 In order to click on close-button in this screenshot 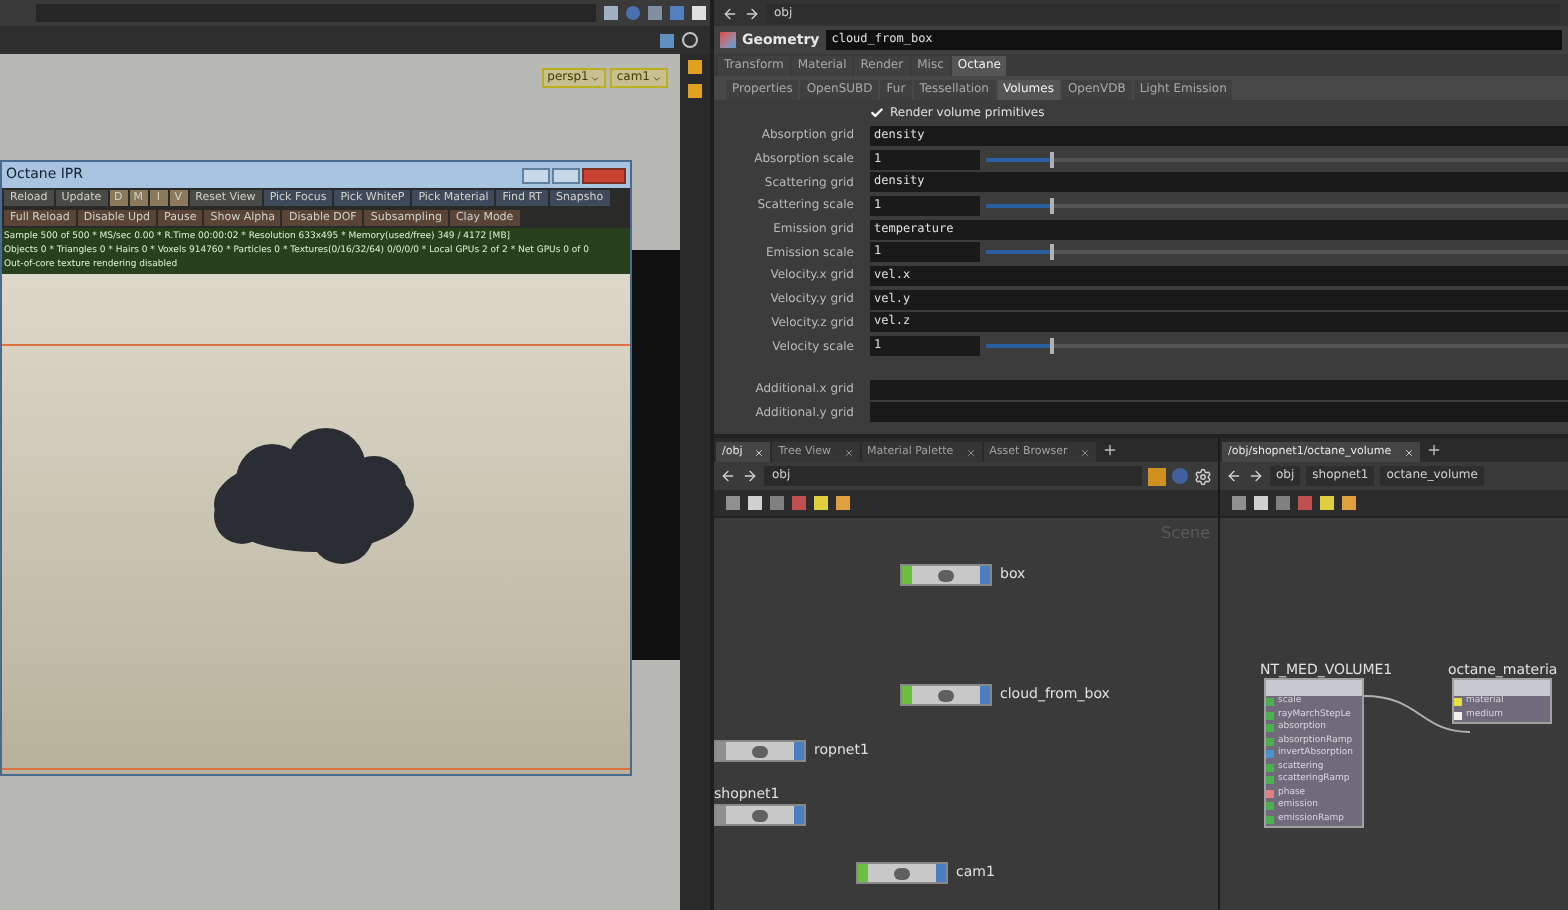, I will do `click(604, 175)`.